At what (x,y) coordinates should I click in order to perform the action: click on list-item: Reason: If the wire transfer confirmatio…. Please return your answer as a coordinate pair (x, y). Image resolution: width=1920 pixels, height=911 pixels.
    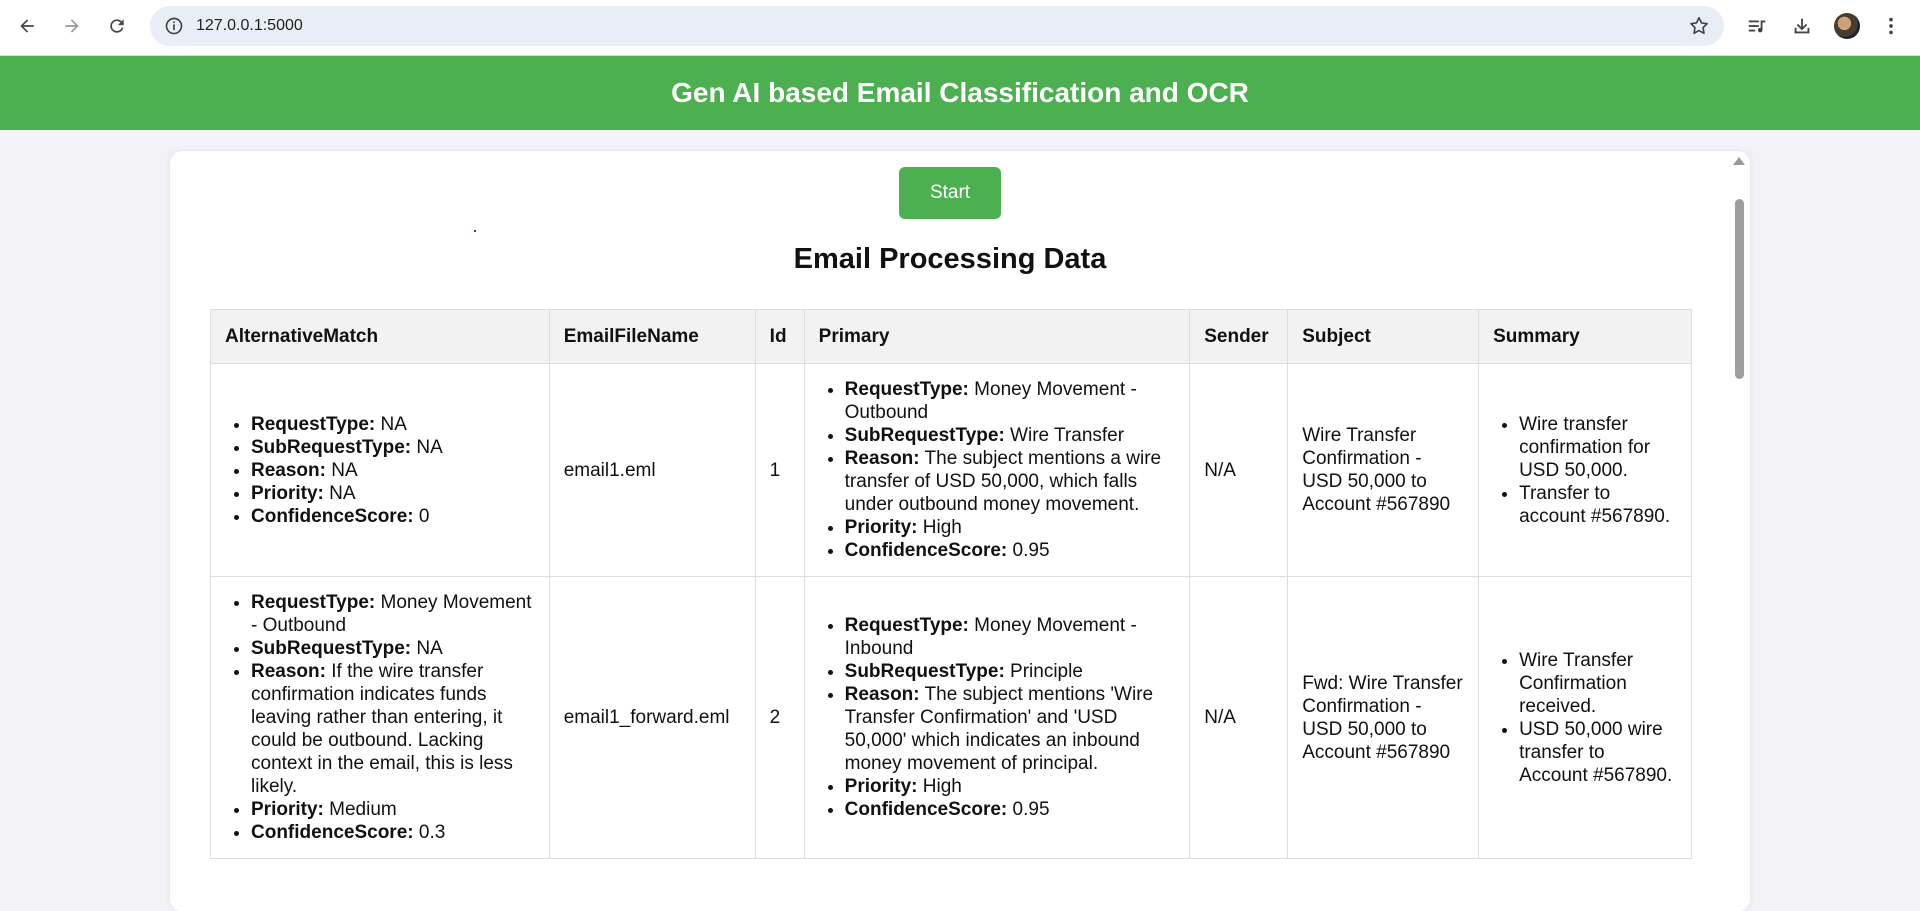
    Looking at the image, I should click on (393, 729).